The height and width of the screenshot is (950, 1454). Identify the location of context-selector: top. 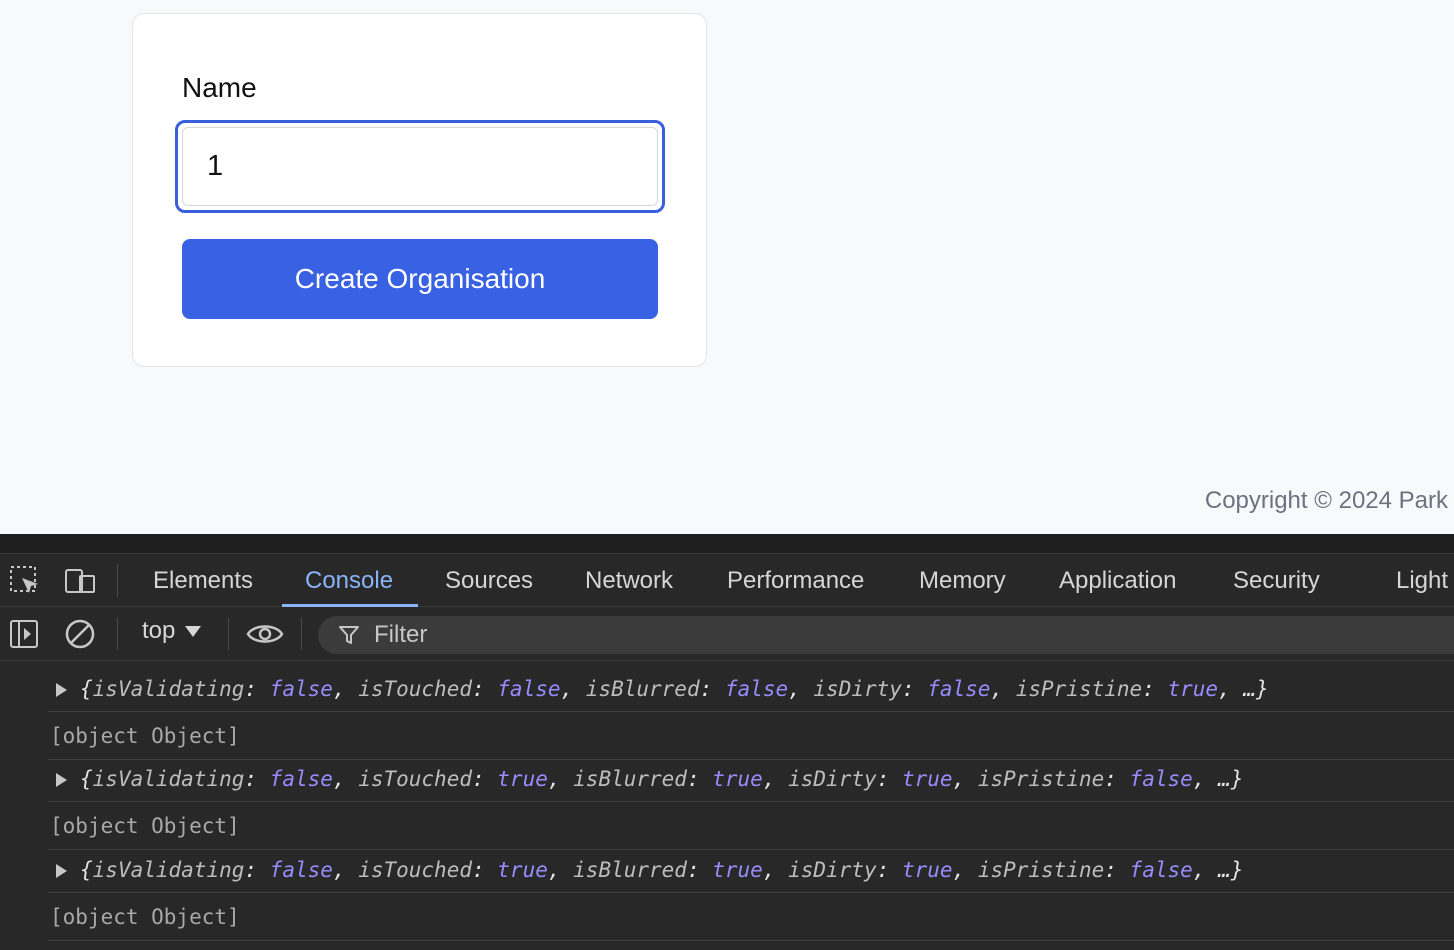
(172, 631).